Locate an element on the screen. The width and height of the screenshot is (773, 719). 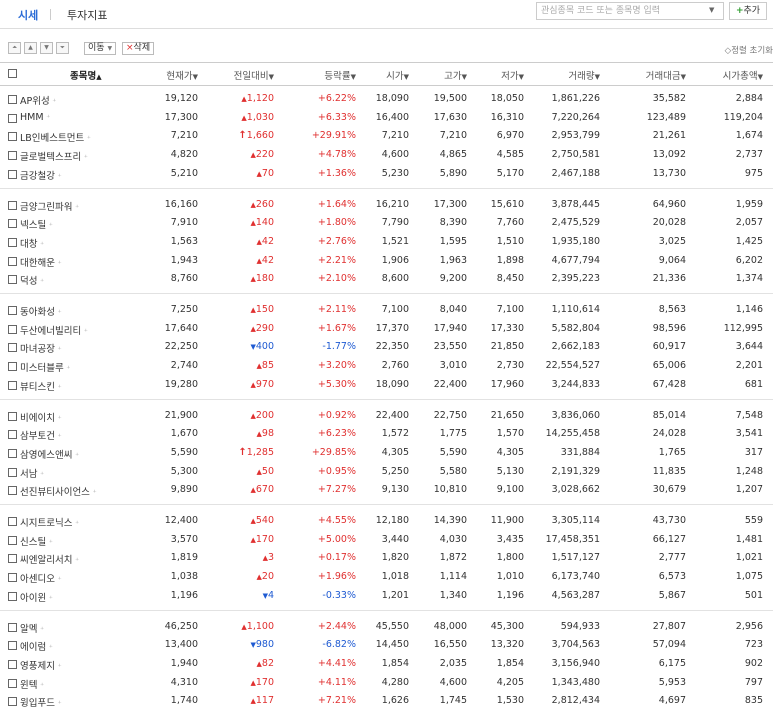
stock-name: 마녀공장 ⁺ is located at coordinates (41, 348).